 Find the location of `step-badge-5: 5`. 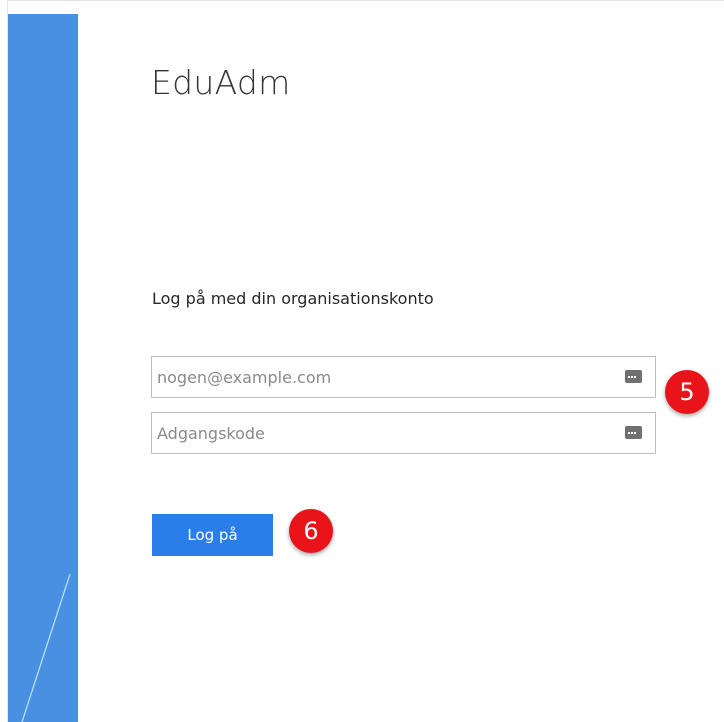

step-badge-5: 5 is located at coordinates (687, 392).